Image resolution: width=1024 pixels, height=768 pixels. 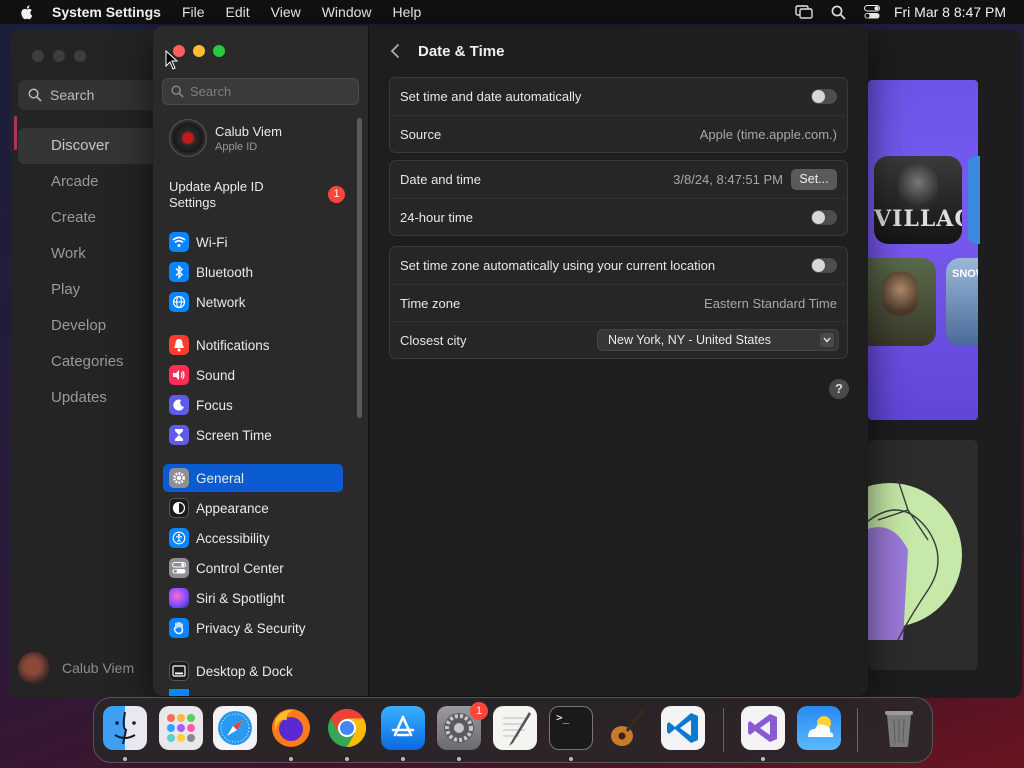 I want to click on dock-garageband, so click(x=627, y=728).